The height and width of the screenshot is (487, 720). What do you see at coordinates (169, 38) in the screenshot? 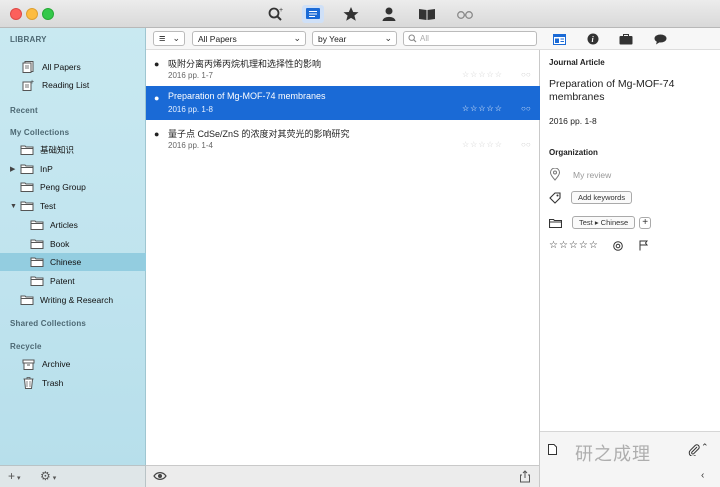
I see `list-options-button: ≡ ⌄` at bounding box center [169, 38].